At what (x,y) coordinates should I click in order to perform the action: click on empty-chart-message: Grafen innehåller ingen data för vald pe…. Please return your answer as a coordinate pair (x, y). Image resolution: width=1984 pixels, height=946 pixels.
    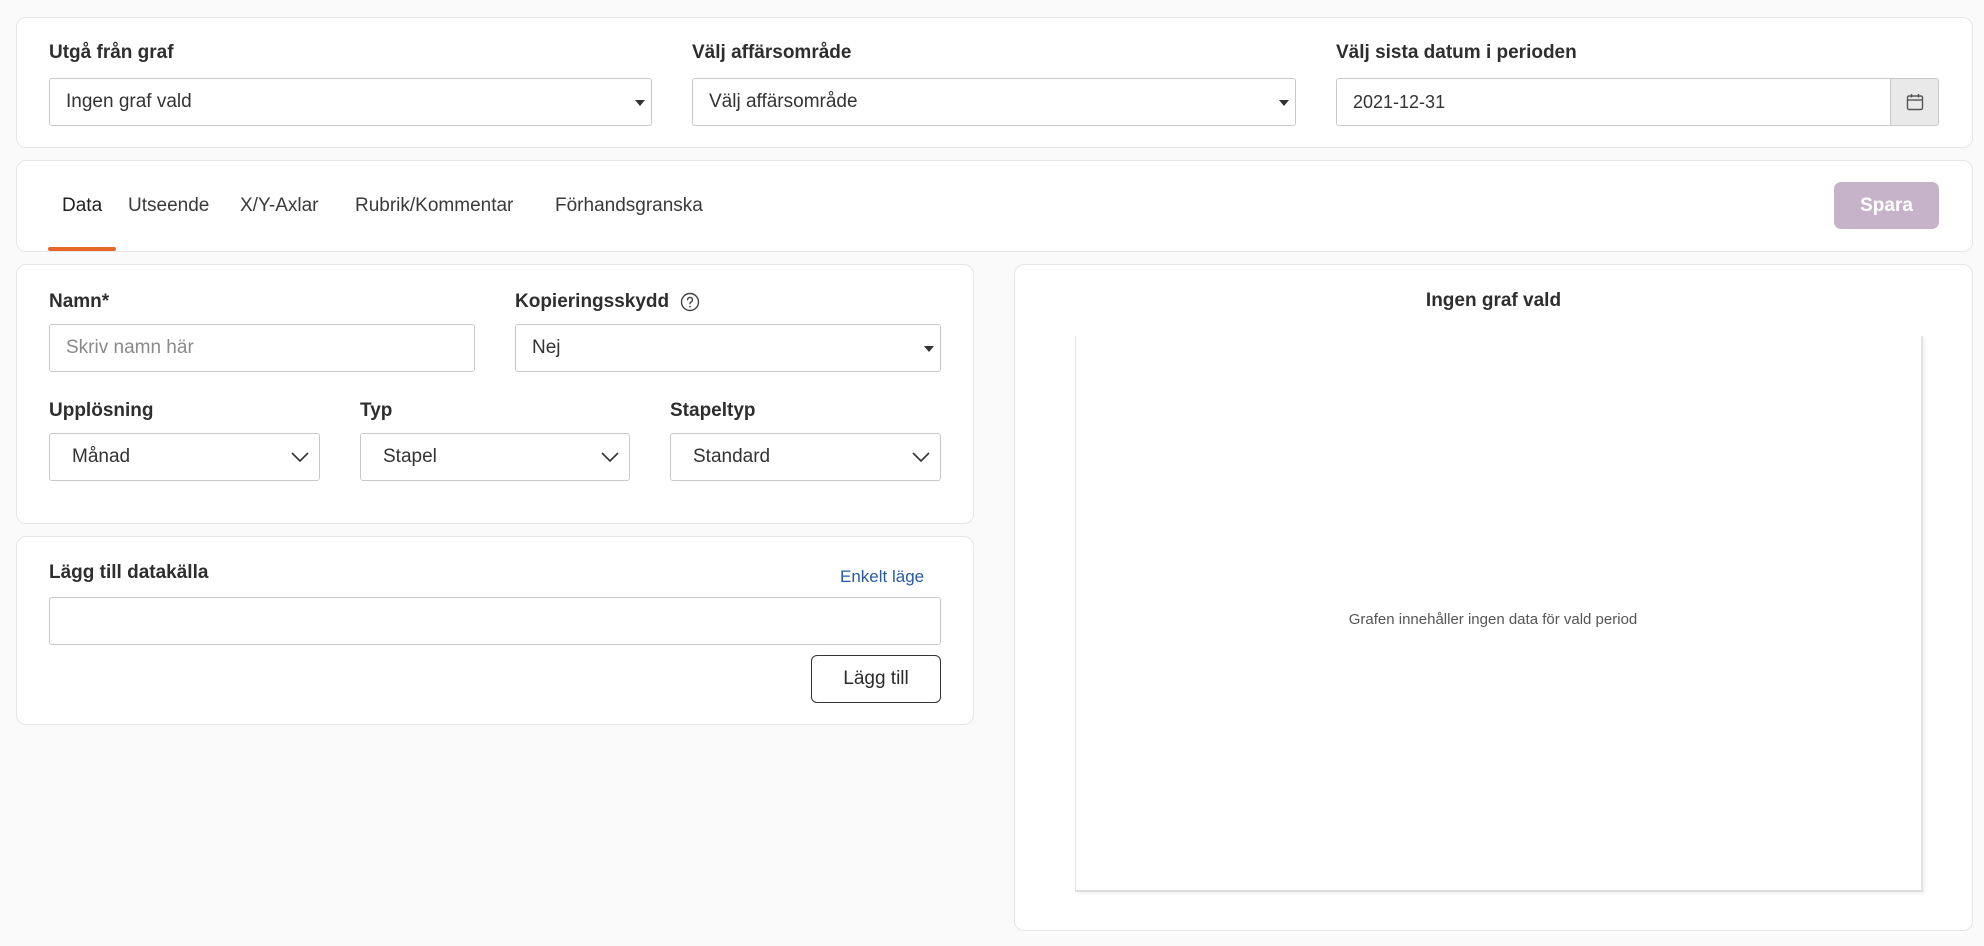
    Looking at the image, I should click on (1493, 619).